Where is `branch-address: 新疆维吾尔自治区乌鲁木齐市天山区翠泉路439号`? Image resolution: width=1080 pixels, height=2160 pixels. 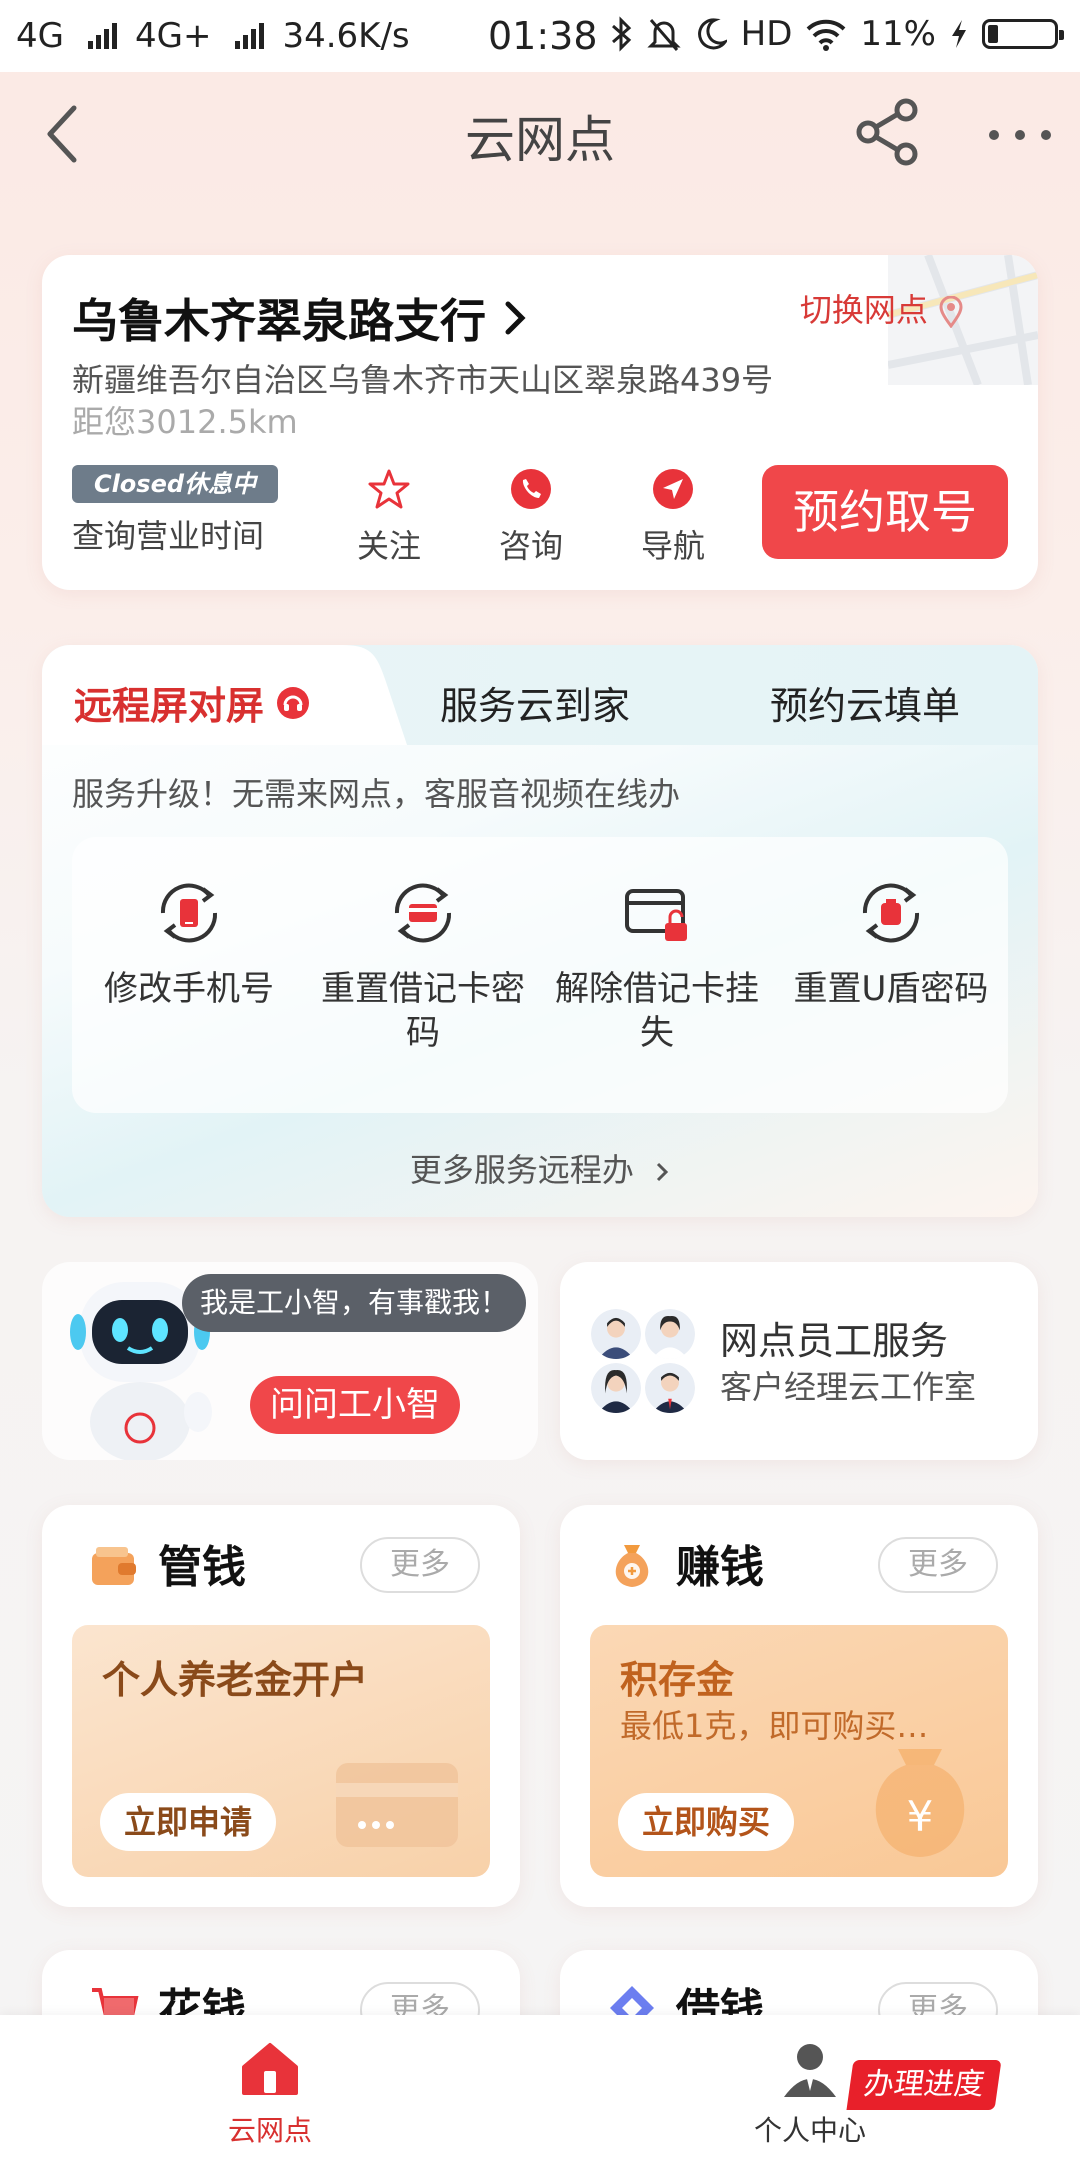 branch-address: 新疆维吾尔自治区乌鲁木齐市天山区翠泉路439号 is located at coordinates (423, 380).